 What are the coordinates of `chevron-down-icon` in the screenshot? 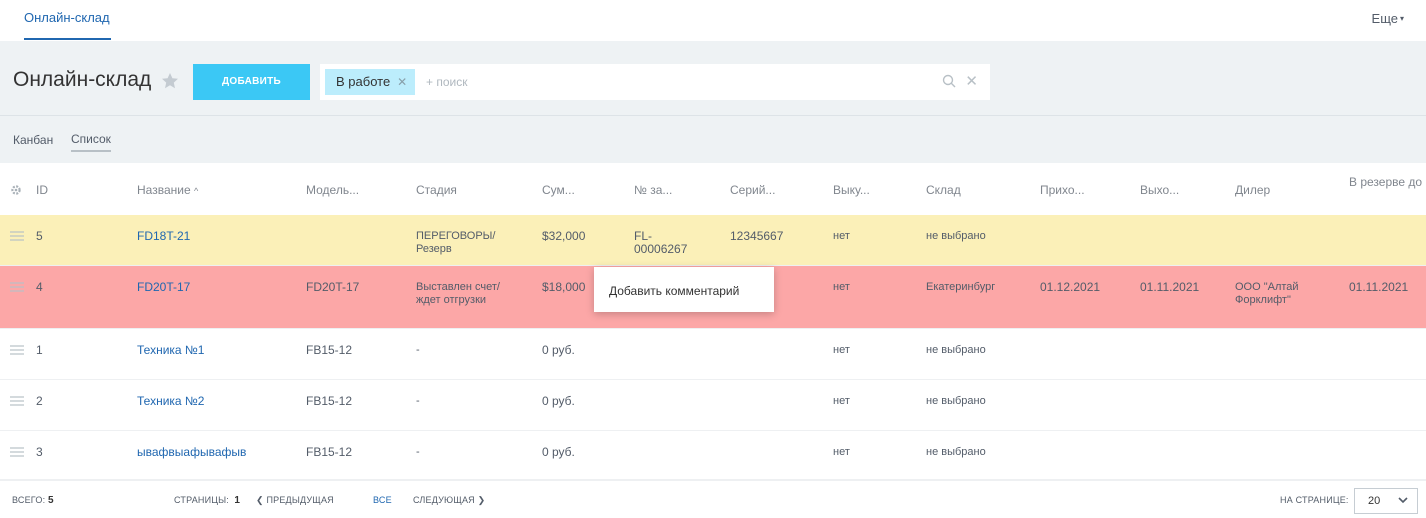 It's located at (1403, 500).